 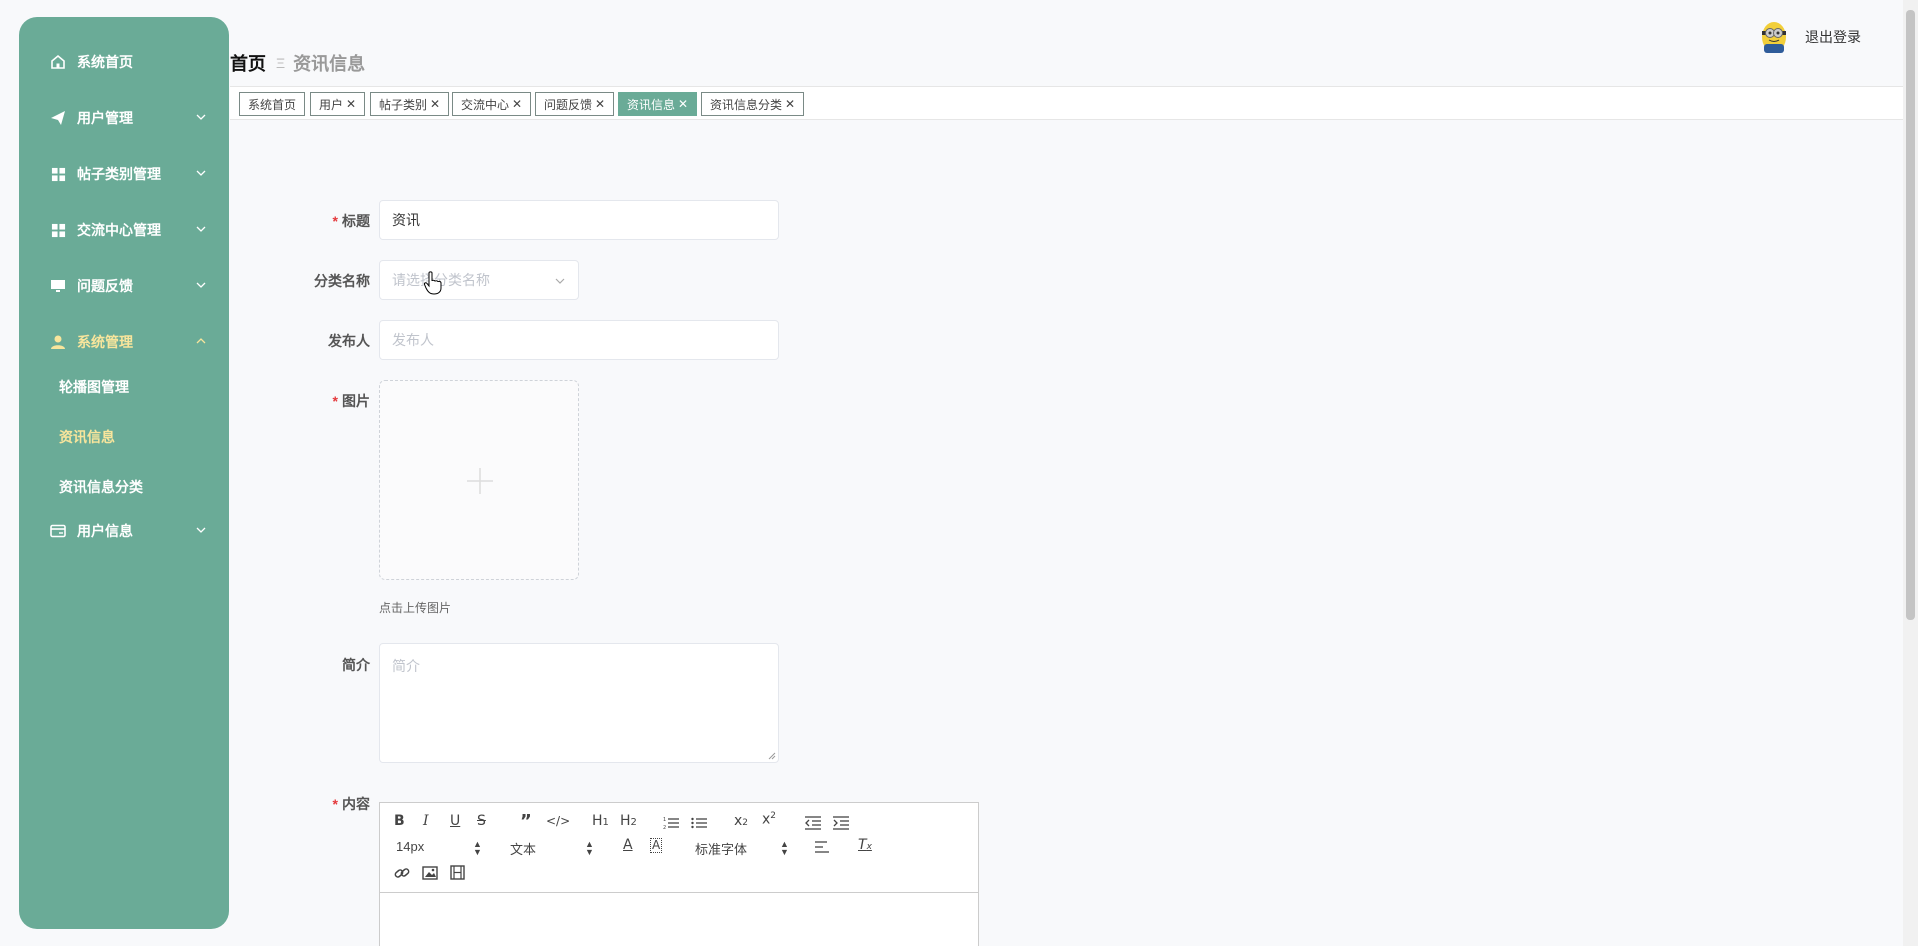 What do you see at coordinates (741, 821) in the screenshot?
I see `subscript-icon: x2` at bounding box center [741, 821].